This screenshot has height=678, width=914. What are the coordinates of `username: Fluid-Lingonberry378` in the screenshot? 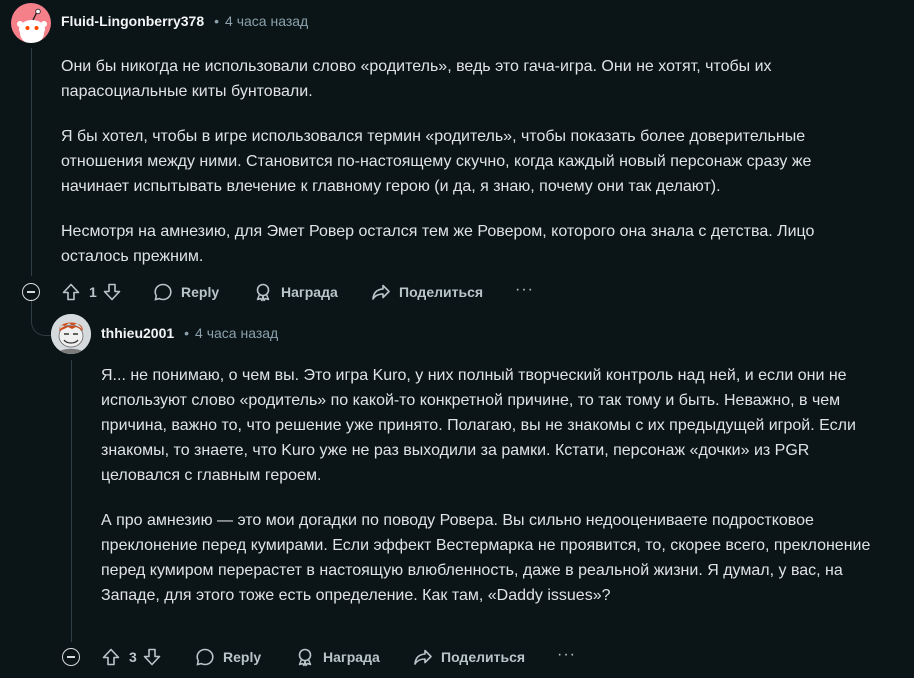 It's located at (132, 21).